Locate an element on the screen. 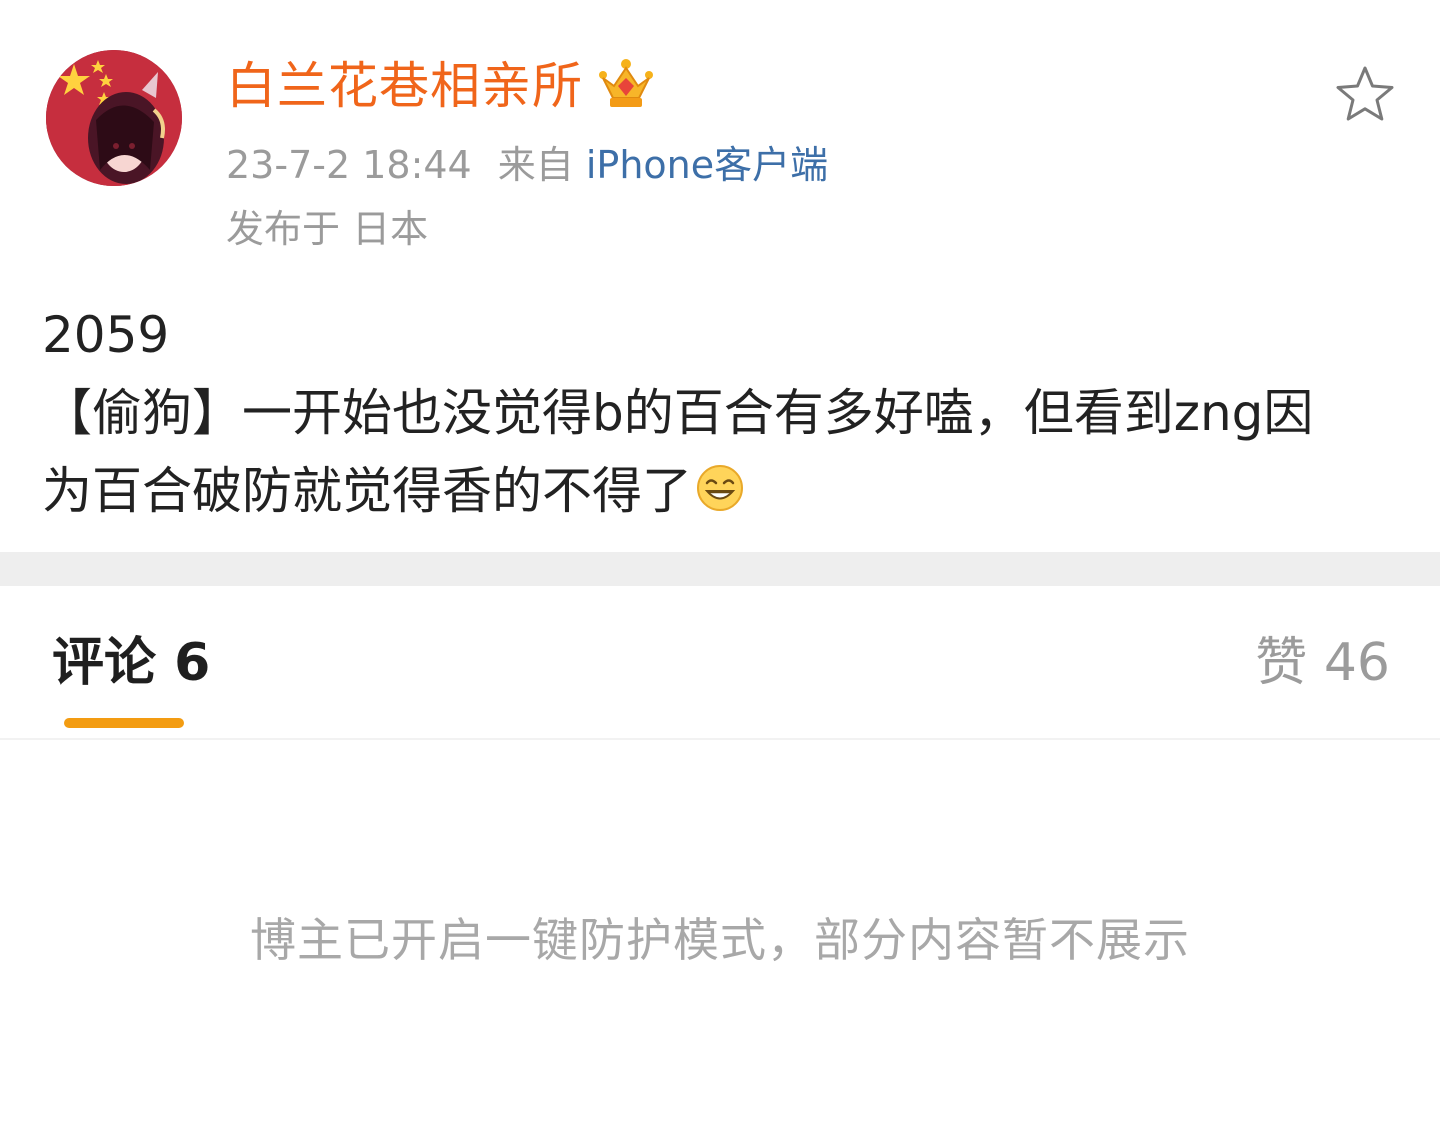 The height and width of the screenshot is (1123, 1440). grin-emoji-icon is located at coordinates (720, 488).